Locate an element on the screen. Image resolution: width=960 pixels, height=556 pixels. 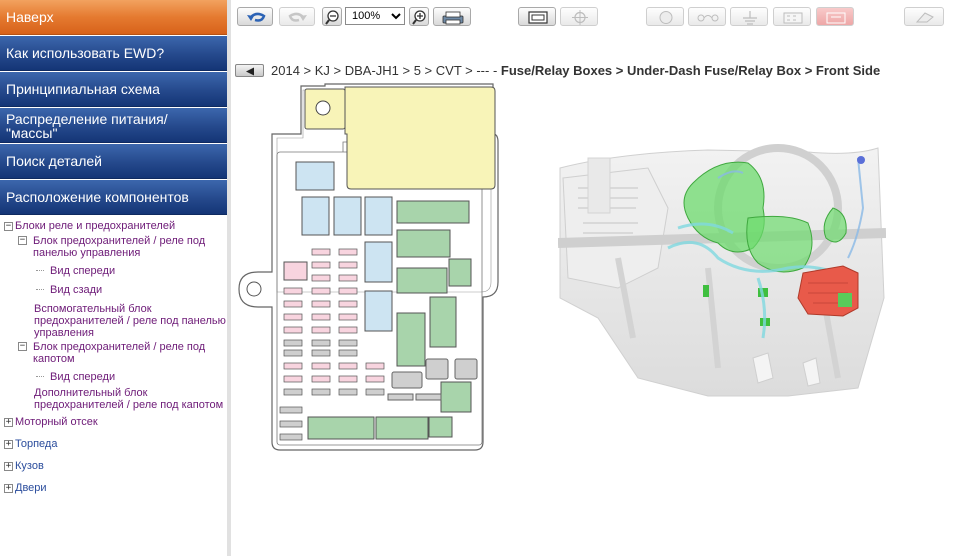
zoom-select: 100% is located at coordinates (375, 16).